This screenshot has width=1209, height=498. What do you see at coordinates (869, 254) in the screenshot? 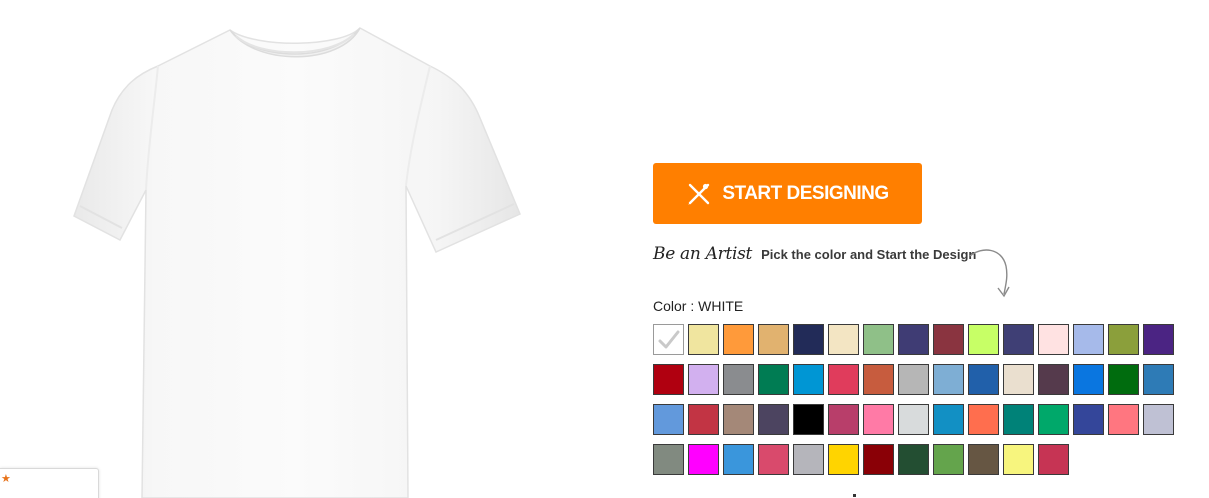
I see `pick-color-hint: Pick the color and Start the Design` at bounding box center [869, 254].